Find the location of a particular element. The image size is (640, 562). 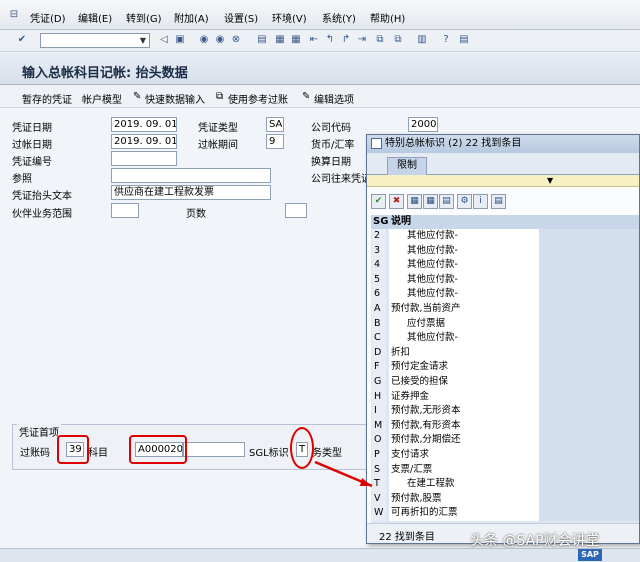

info-icon: i is located at coordinates (480, 201).